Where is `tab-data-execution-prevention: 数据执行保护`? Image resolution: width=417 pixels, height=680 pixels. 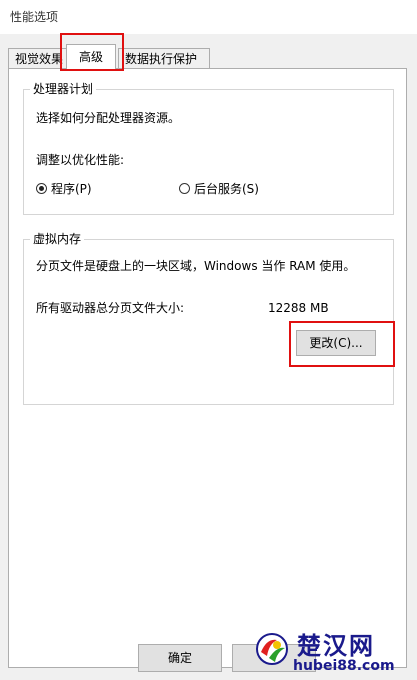 tab-data-execution-prevention: 数据执行保护 is located at coordinates (164, 58).